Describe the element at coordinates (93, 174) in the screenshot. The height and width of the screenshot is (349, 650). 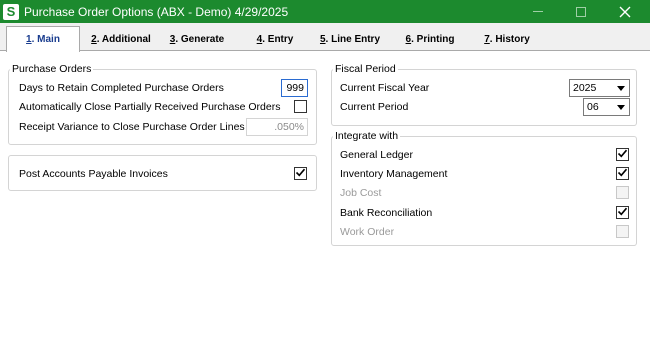
I see `post-ap-invoices-label: Post Accounts Payable Invoices` at that location.